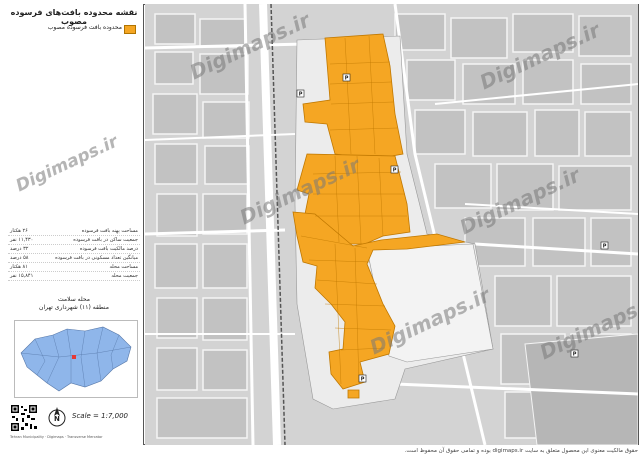  I want to click on stat-value: ۳۲ درصد, so click(19, 249).